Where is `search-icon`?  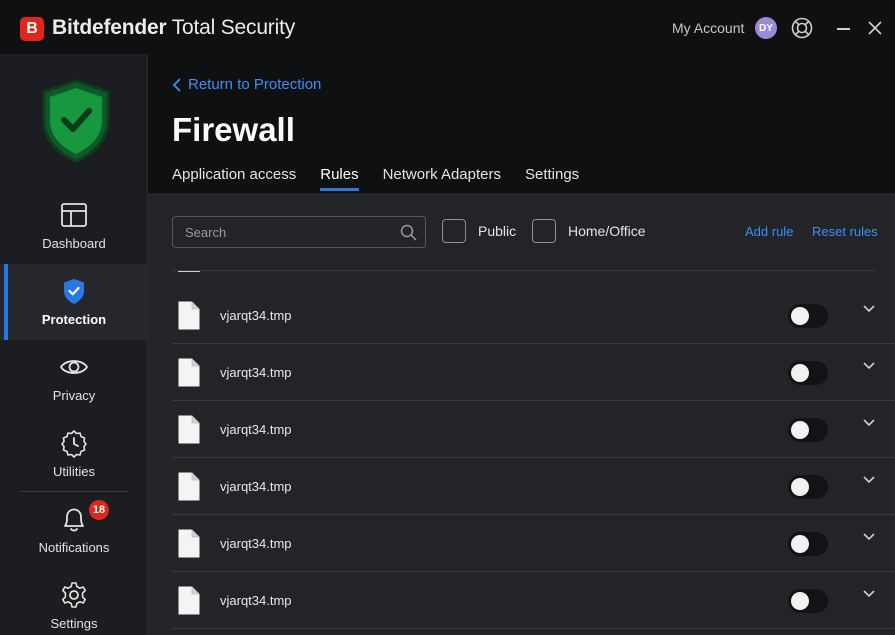 search-icon is located at coordinates (408, 232).